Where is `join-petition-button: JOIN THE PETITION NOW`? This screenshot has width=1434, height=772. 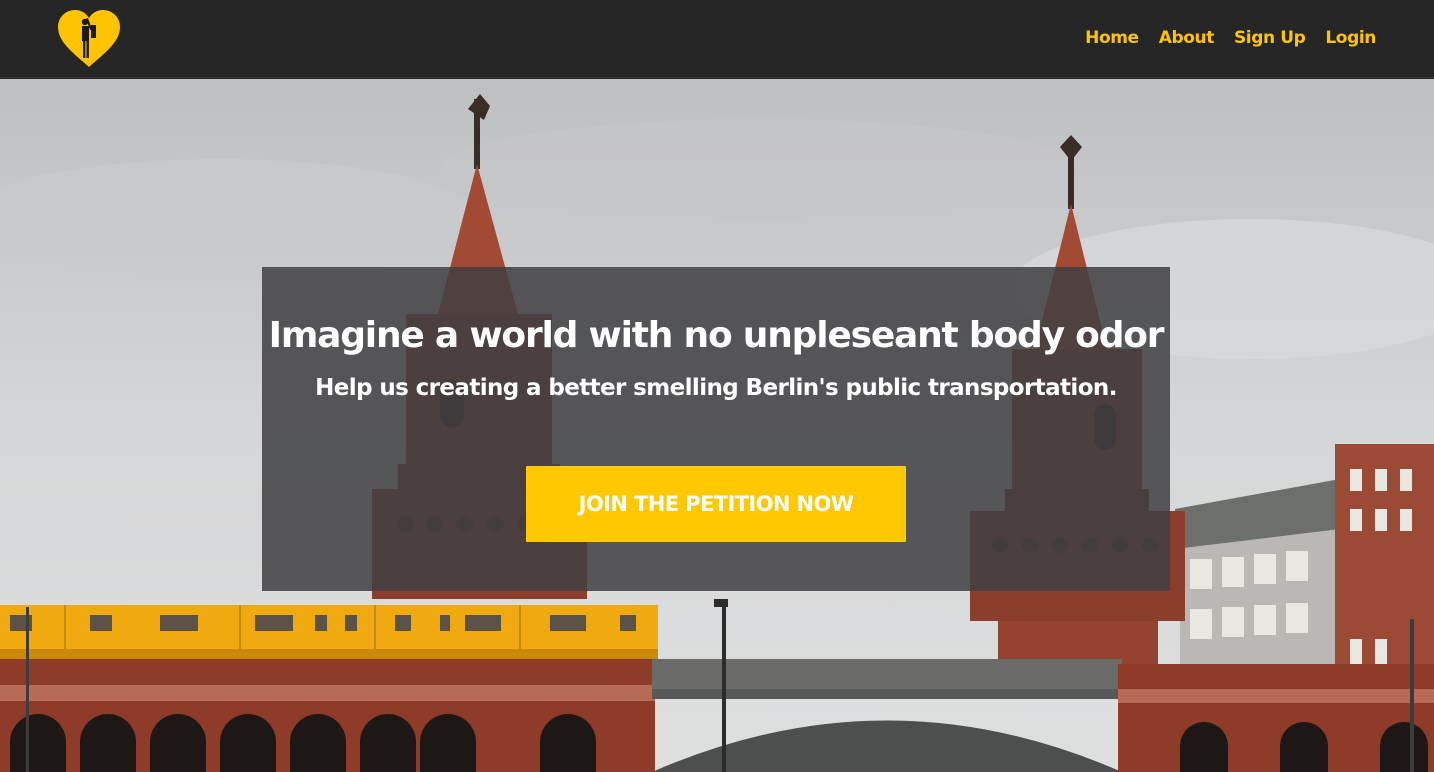
join-petition-button: JOIN THE PETITION NOW is located at coordinates (716, 504).